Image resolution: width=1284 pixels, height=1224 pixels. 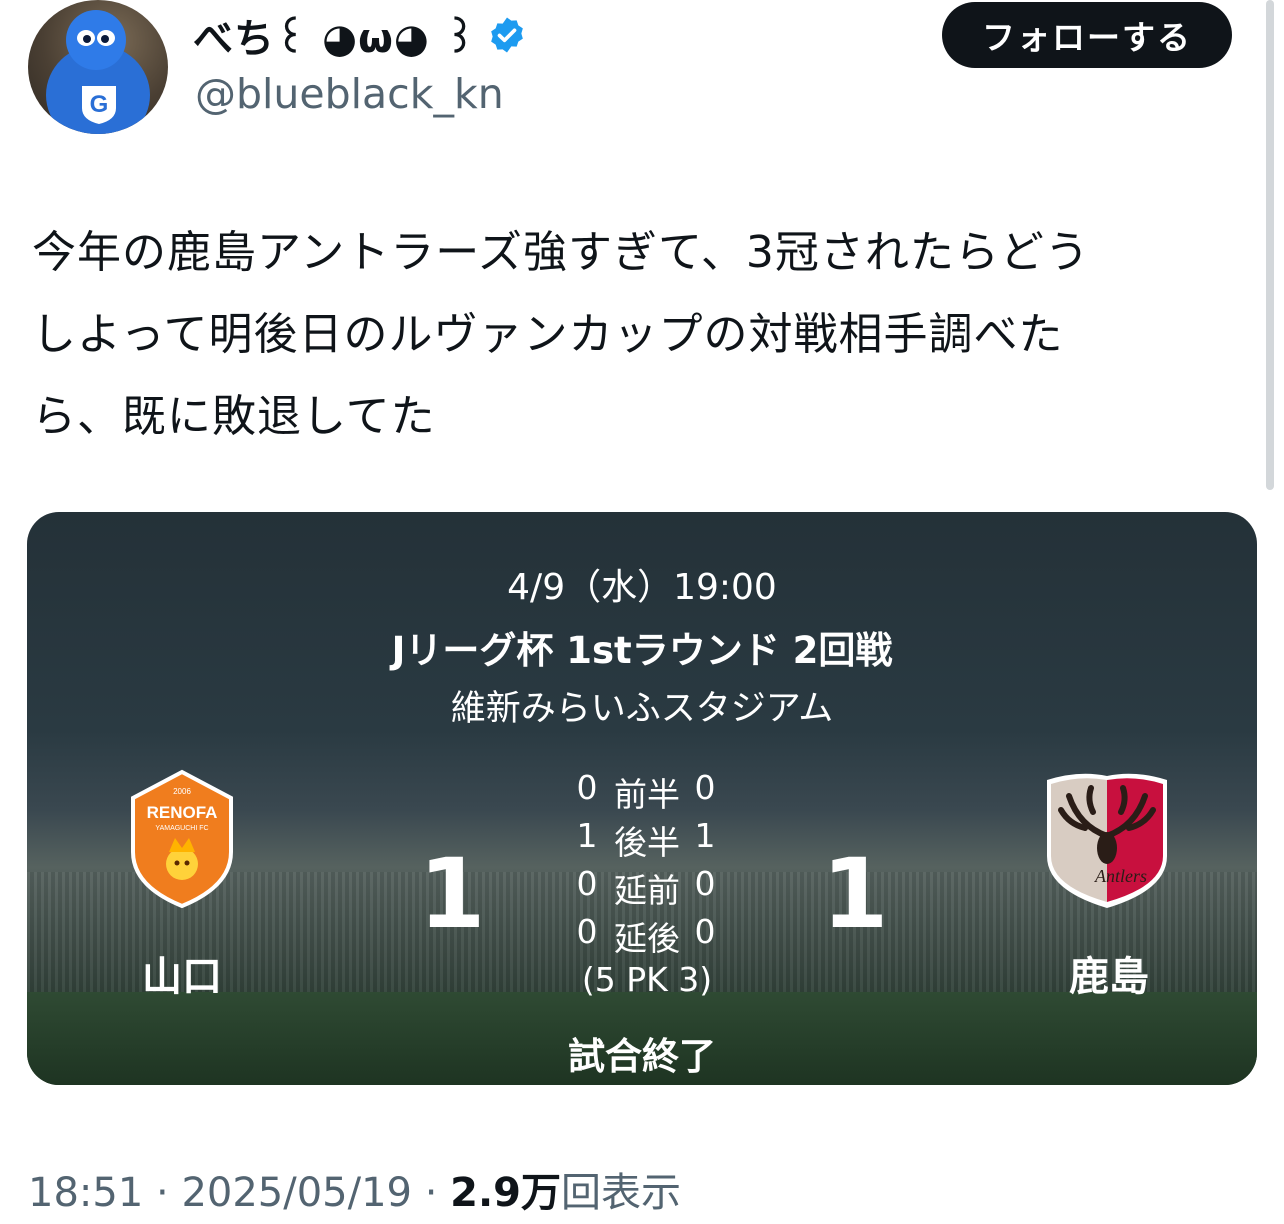 I want to click on tweet-meta: 18:51 · 2025/05/19 · 2.9万回表示, so click(x=354, y=1189).